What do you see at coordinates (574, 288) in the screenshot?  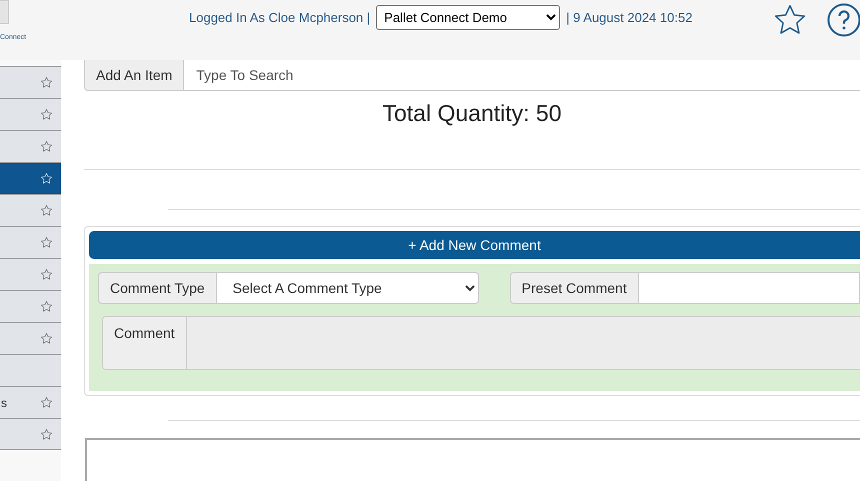 I see `preset-comment-label: Preset Comment` at bounding box center [574, 288].